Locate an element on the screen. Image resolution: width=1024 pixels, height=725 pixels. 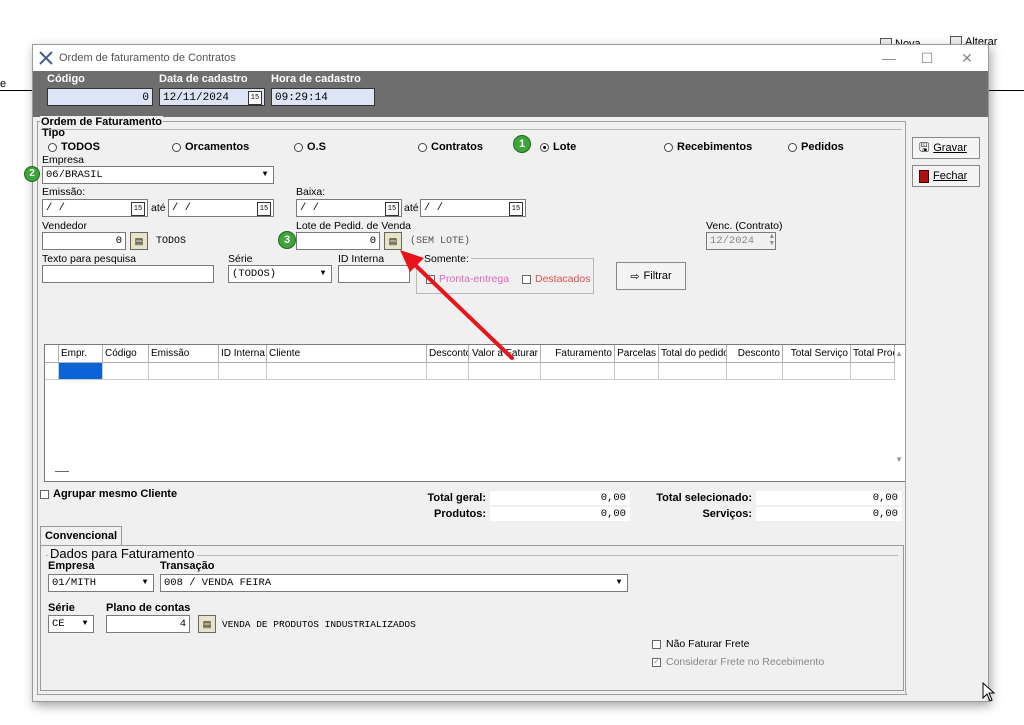
tipo-label: Tipo is located at coordinates (54, 133).